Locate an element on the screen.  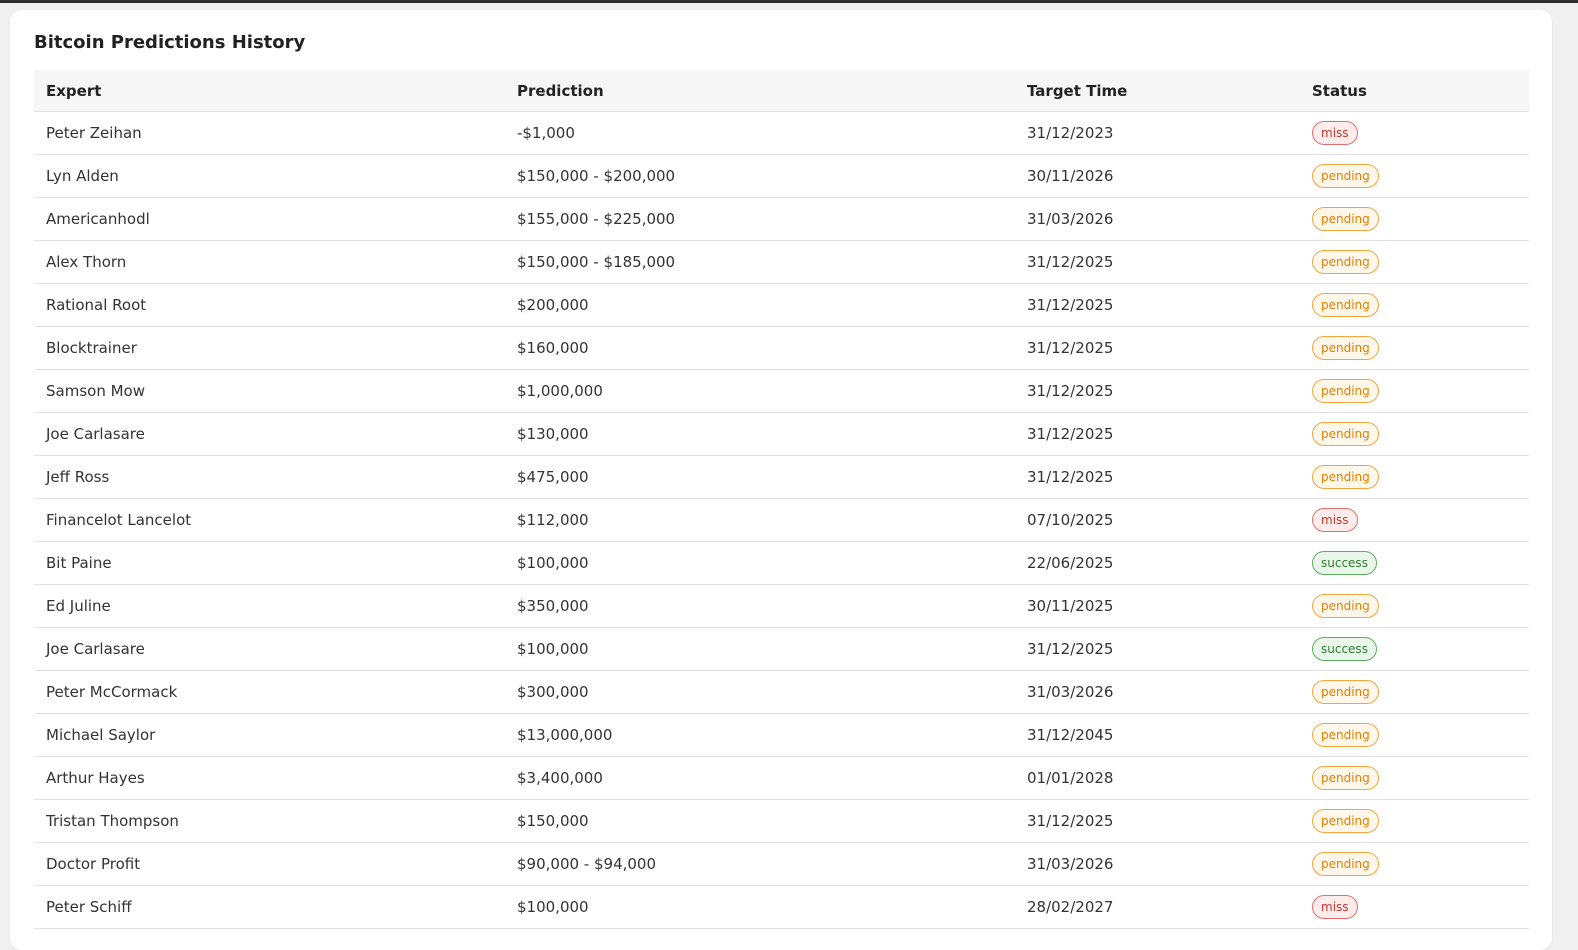
cell-target-time: 31/12/2045 is located at coordinates (1157, 735).